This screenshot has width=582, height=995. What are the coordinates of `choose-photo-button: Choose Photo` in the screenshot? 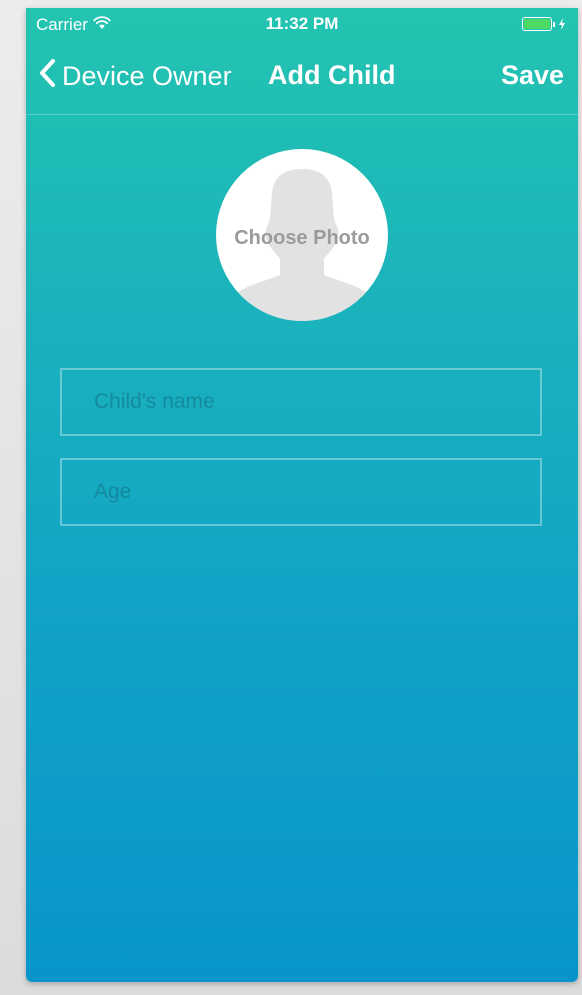 It's located at (302, 235).